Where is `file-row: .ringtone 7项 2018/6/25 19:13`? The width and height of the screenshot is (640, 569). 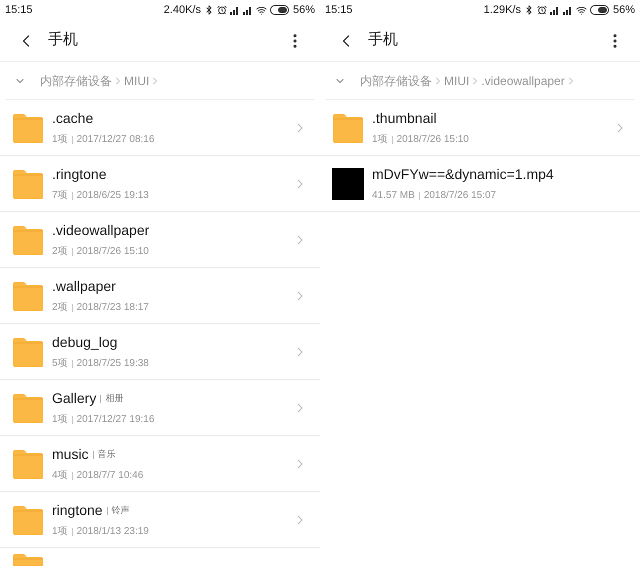
file-row: .ringtone 7项 2018/6/25 19:13 is located at coordinates (160, 184).